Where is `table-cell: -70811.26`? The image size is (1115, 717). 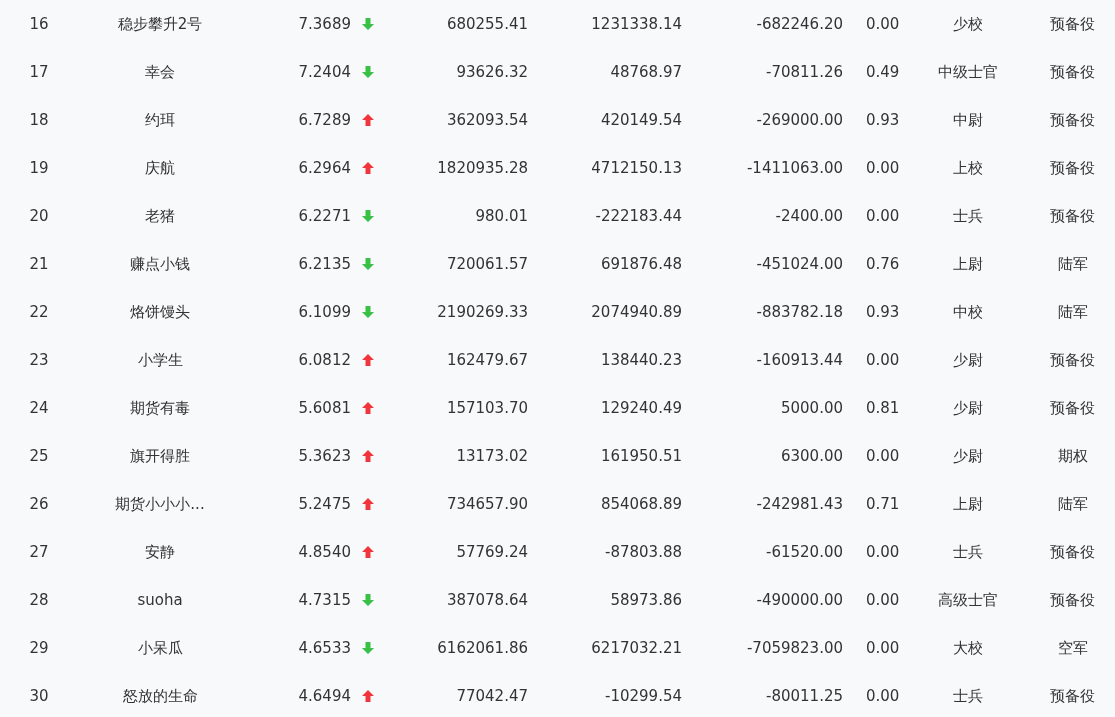 table-cell: -70811.26 is located at coordinates (804, 72).